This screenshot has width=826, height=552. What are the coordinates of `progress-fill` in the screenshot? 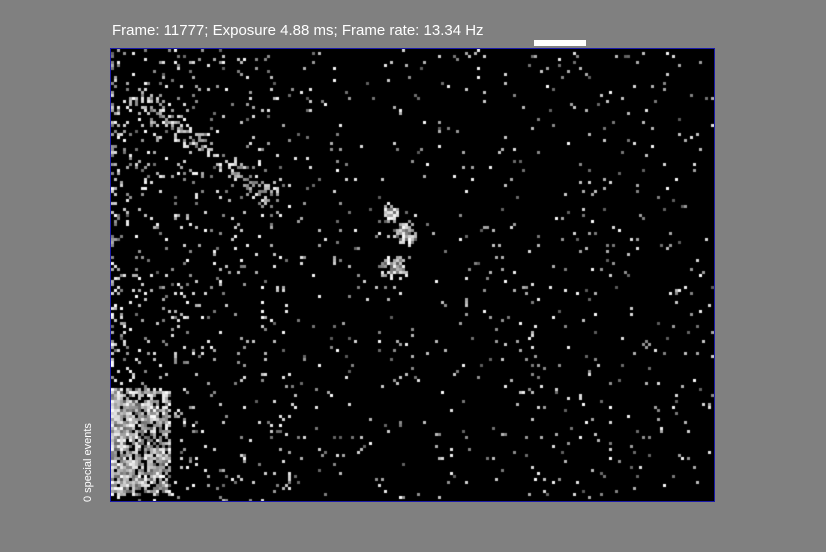 It's located at (560, 43).